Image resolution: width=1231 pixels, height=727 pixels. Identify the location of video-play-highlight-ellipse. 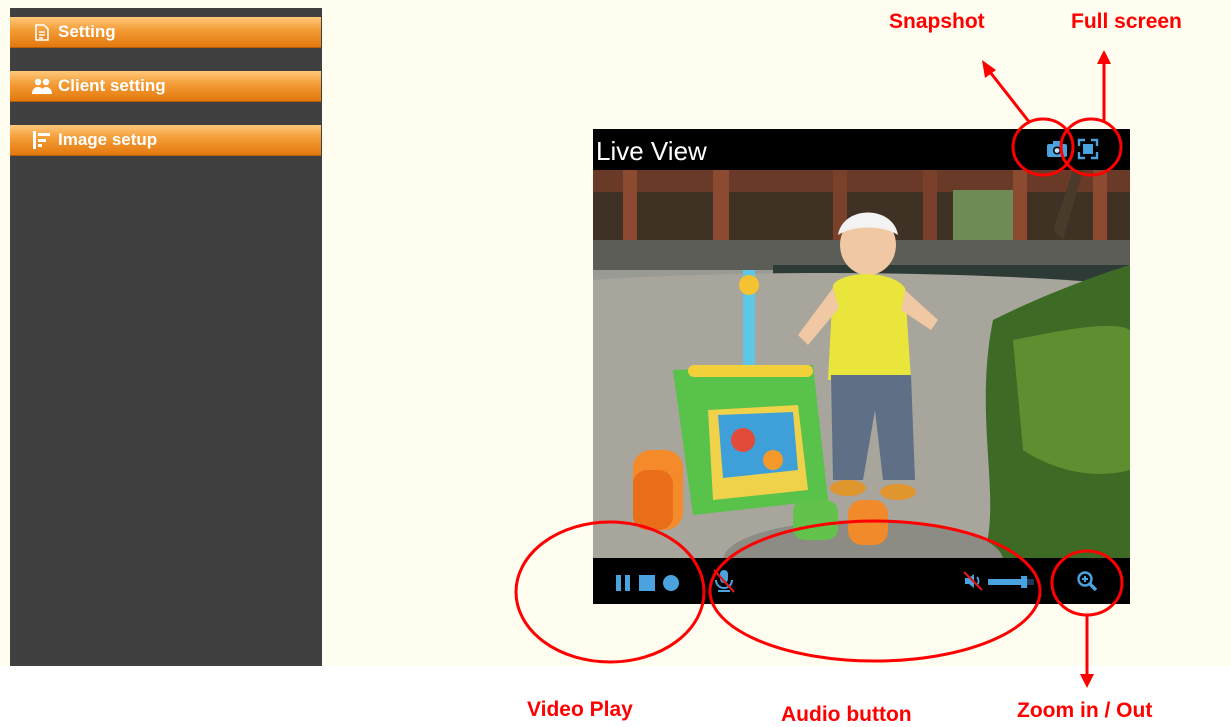
(610, 592).